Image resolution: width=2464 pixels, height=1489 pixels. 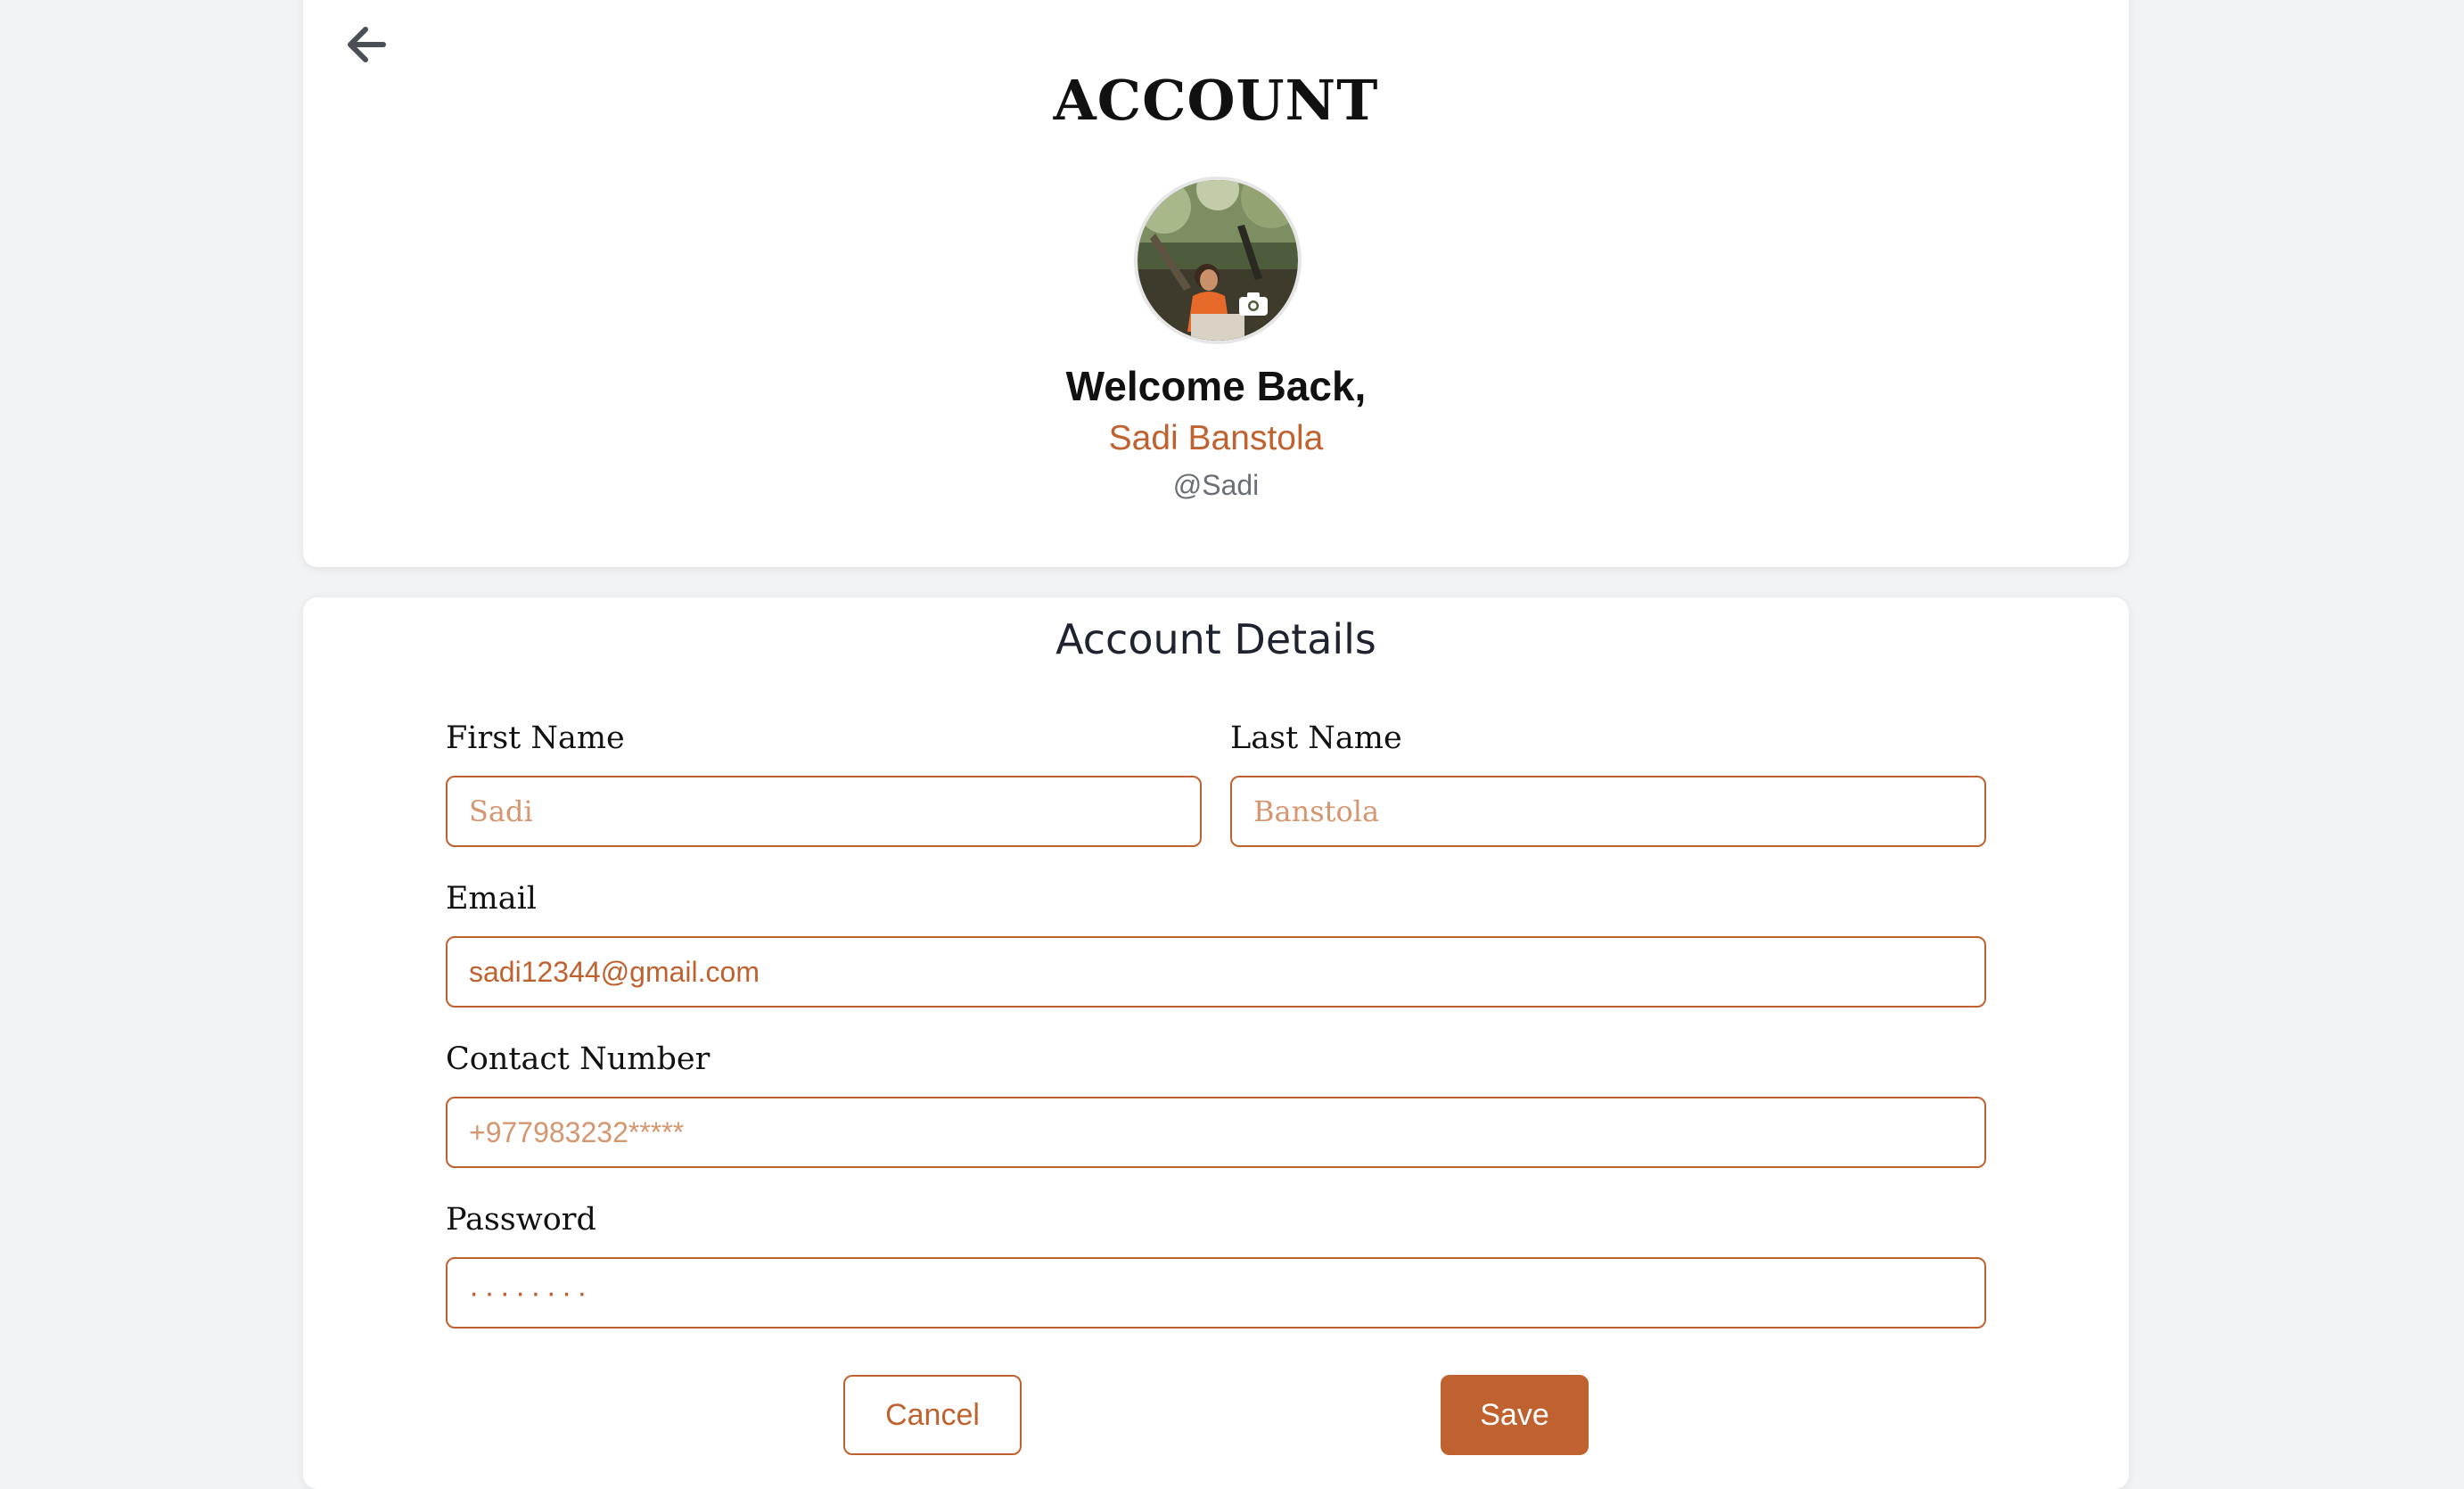 I want to click on user-full-name: Sadi Banstola, so click(x=1216, y=438).